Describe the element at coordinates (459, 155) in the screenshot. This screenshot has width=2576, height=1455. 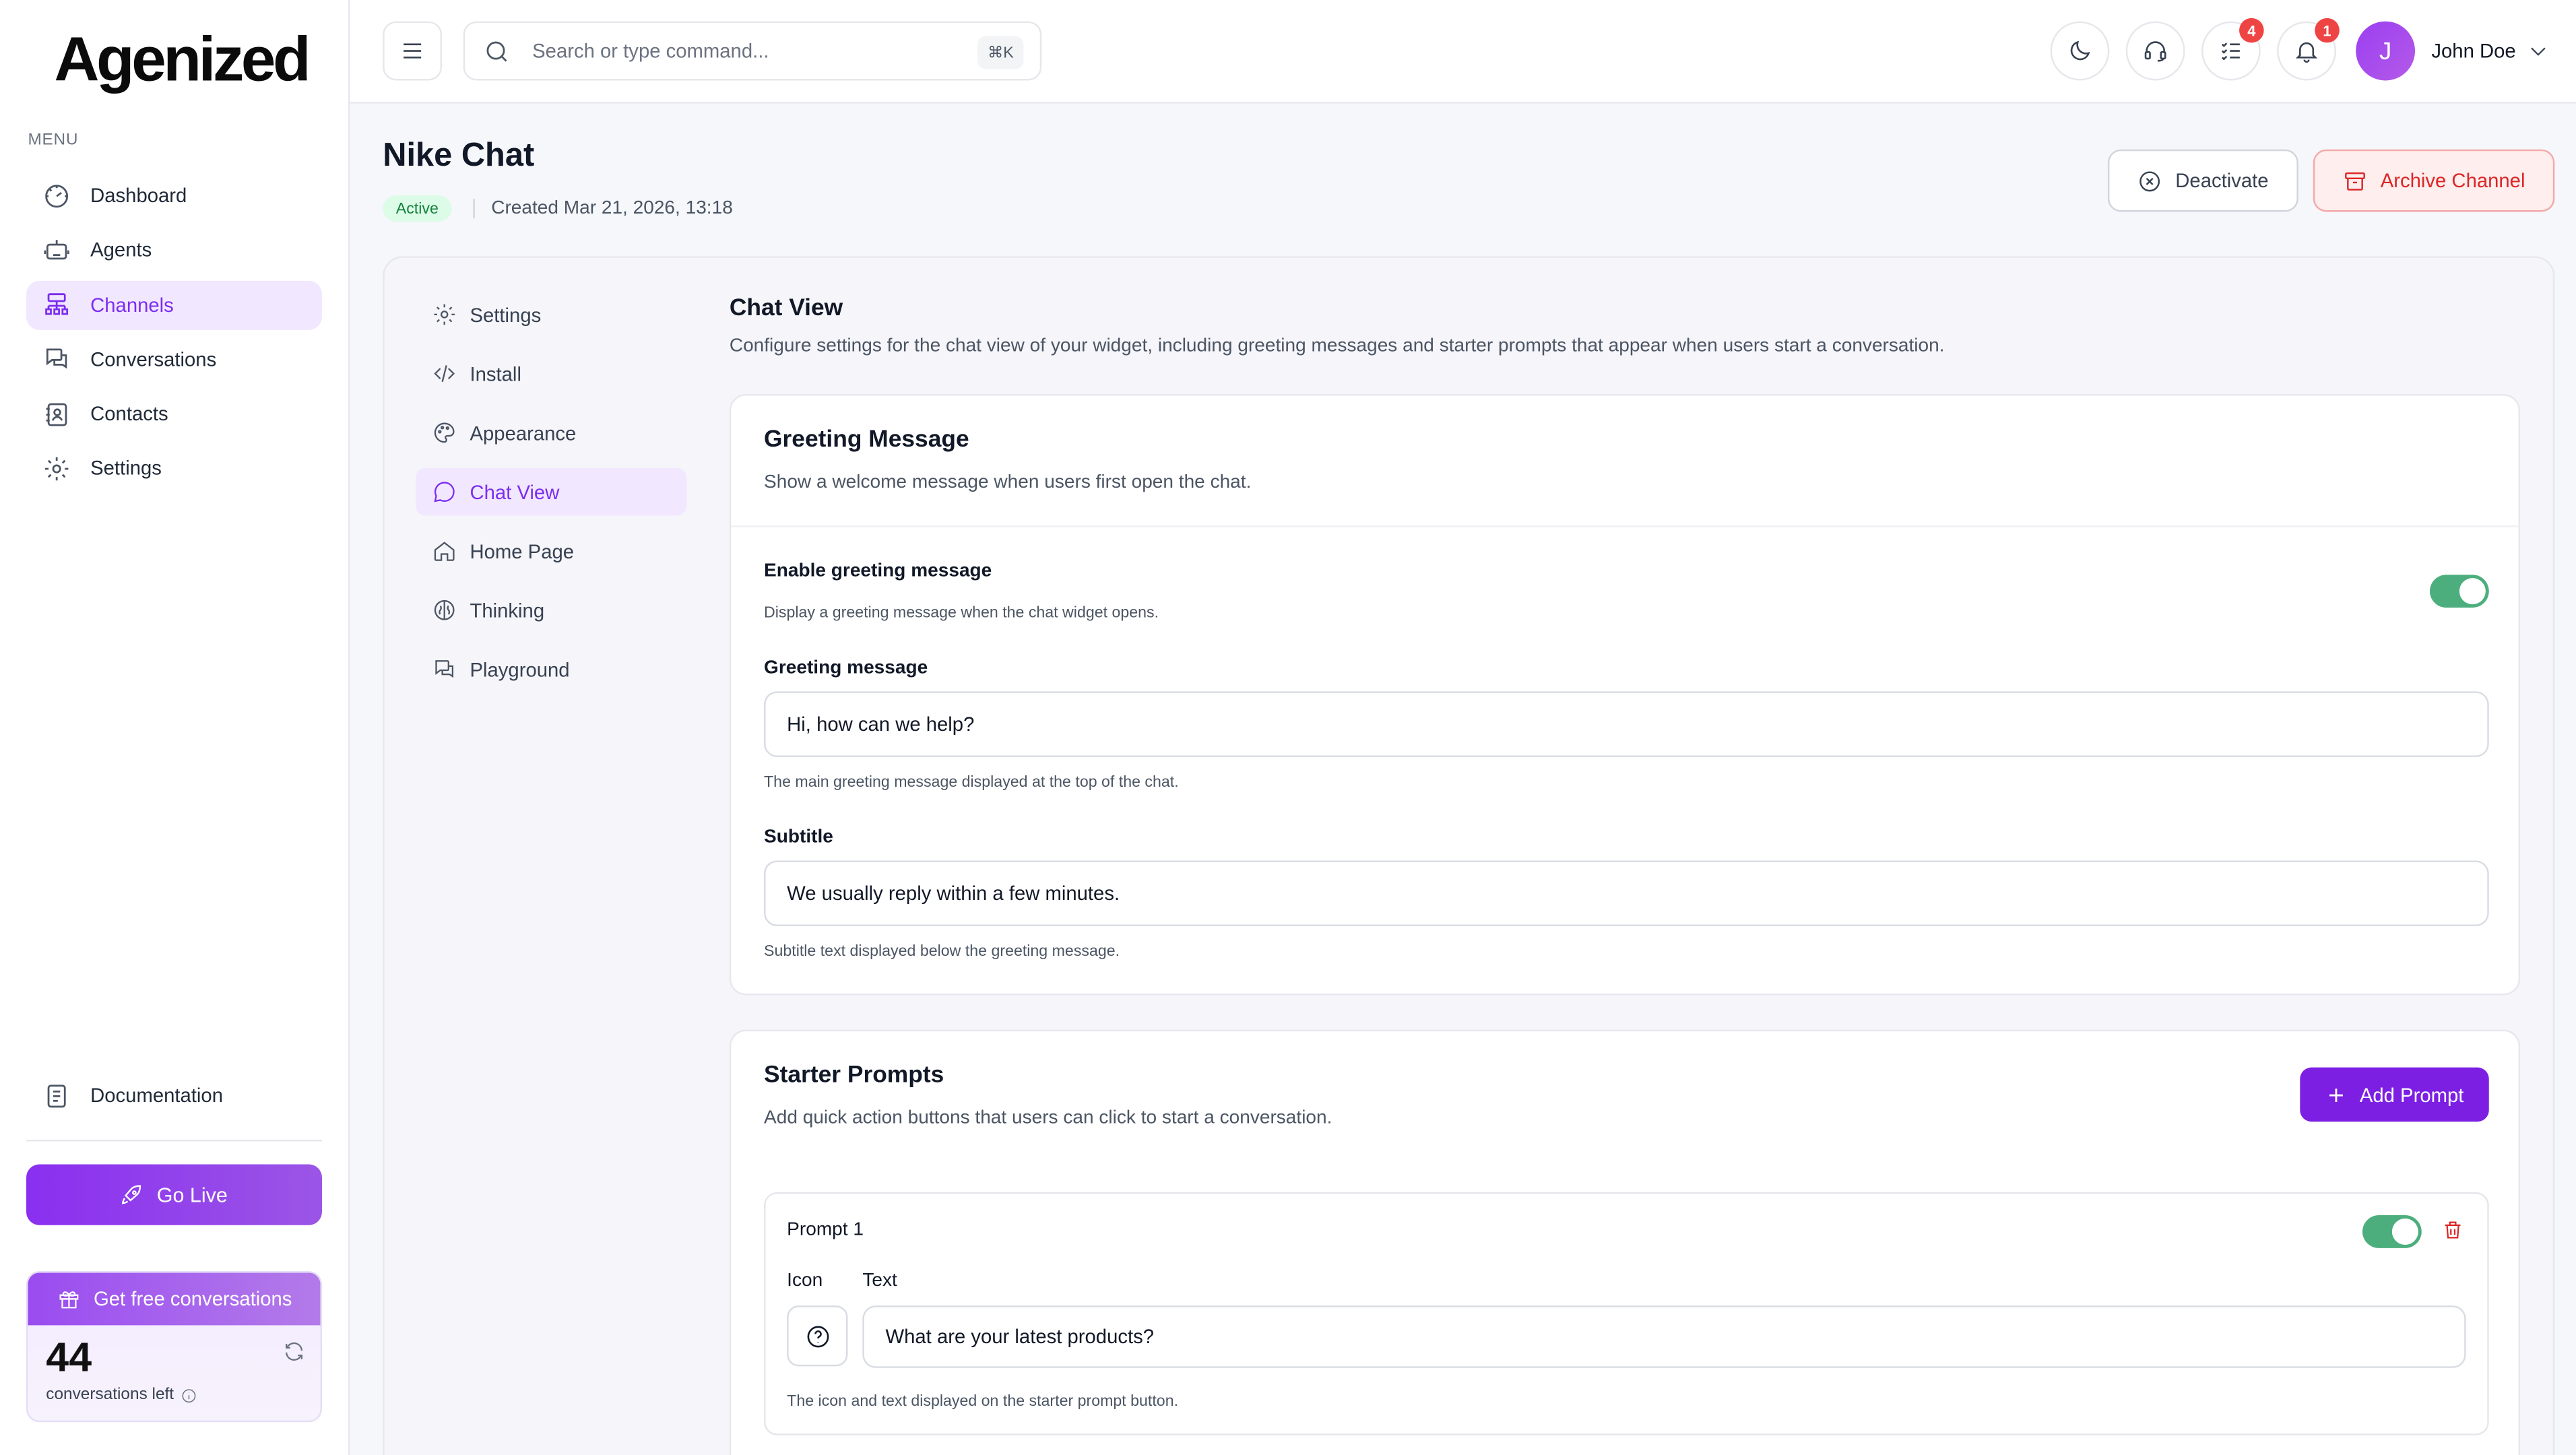
I see `page-title: Nike Chat` at that location.